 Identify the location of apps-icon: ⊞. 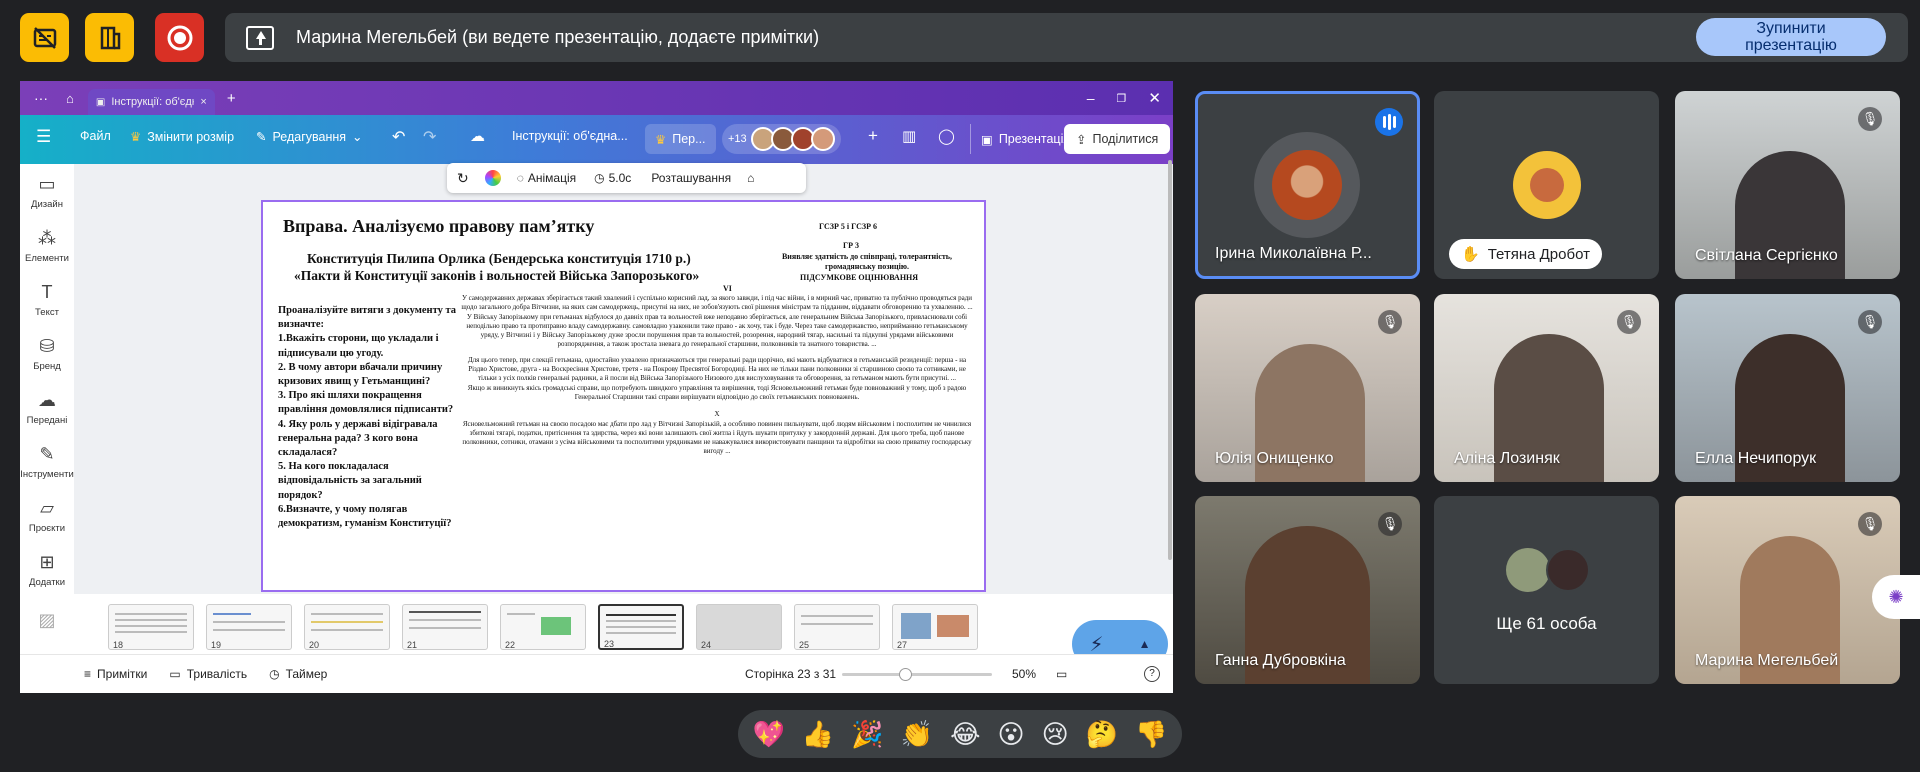
(47, 562).